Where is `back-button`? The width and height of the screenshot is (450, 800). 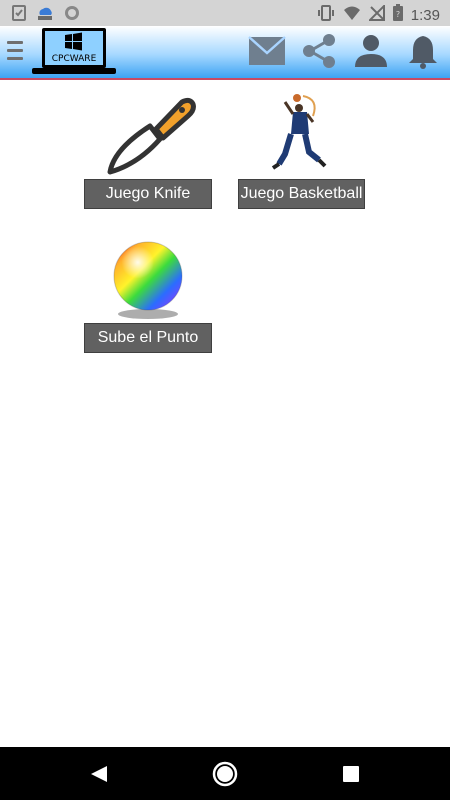 back-button is located at coordinates (99, 774).